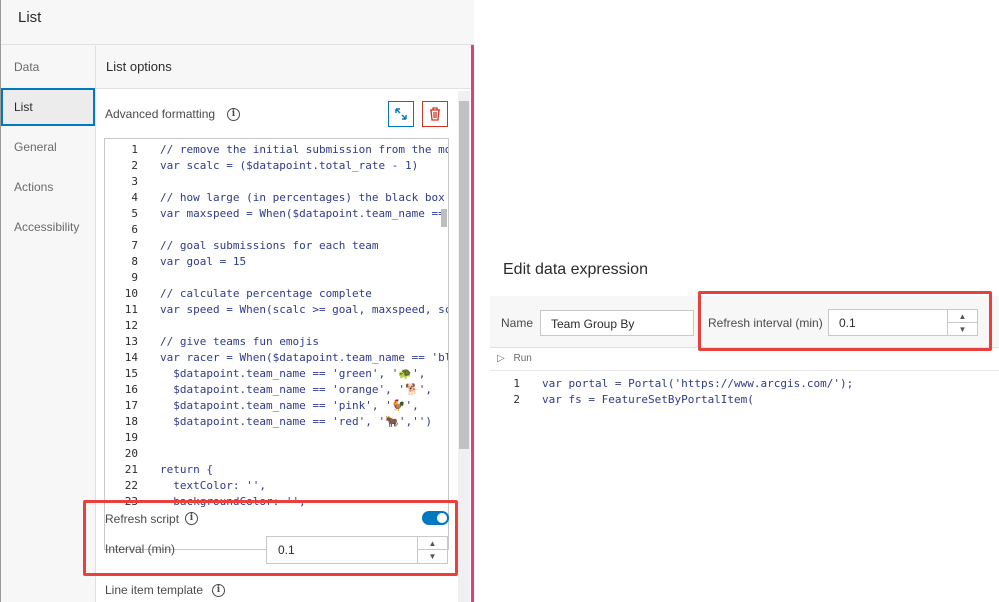 The height and width of the screenshot is (602, 999). Describe the element at coordinates (472, 323) in the screenshot. I see `panel-divider` at that location.